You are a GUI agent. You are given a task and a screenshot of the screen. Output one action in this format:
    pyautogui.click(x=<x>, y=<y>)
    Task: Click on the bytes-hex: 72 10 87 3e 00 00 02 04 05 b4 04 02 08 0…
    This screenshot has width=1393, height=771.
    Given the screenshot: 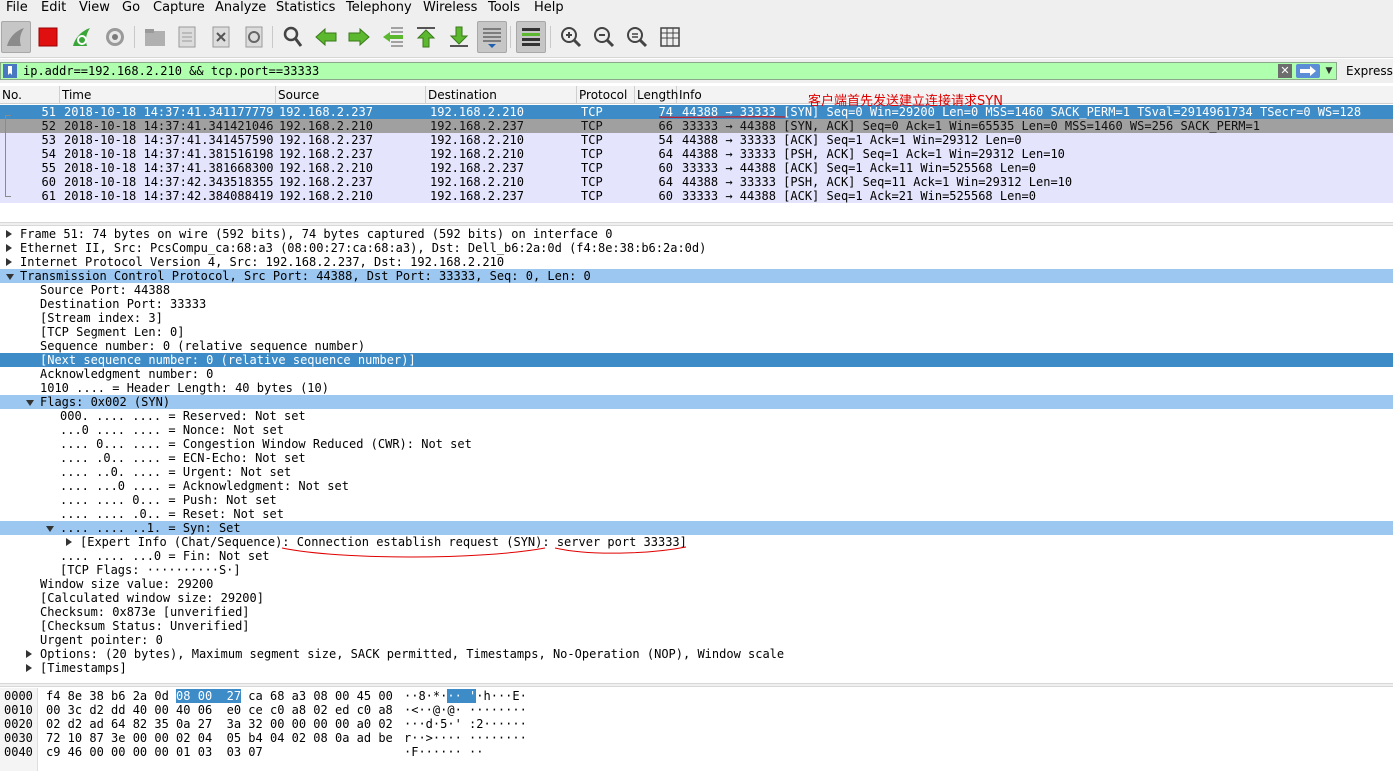 What is the action you would take?
    pyautogui.click(x=219, y=738)
    